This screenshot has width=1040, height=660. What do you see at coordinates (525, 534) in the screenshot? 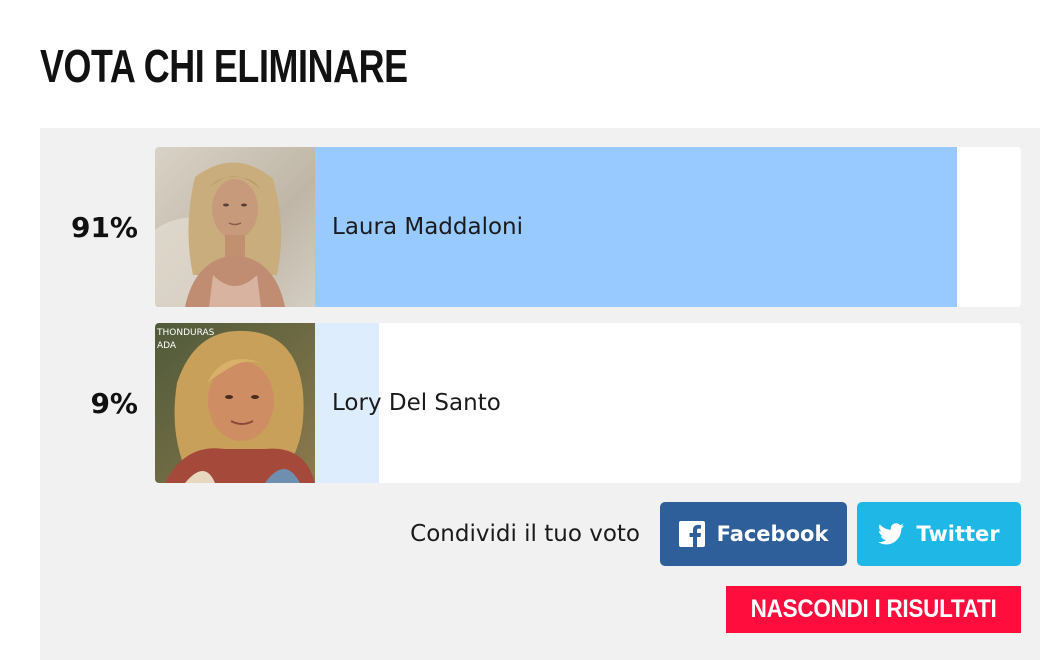
I see `share-label: Condividi il tuo voto` at bounding box center [525, 534].